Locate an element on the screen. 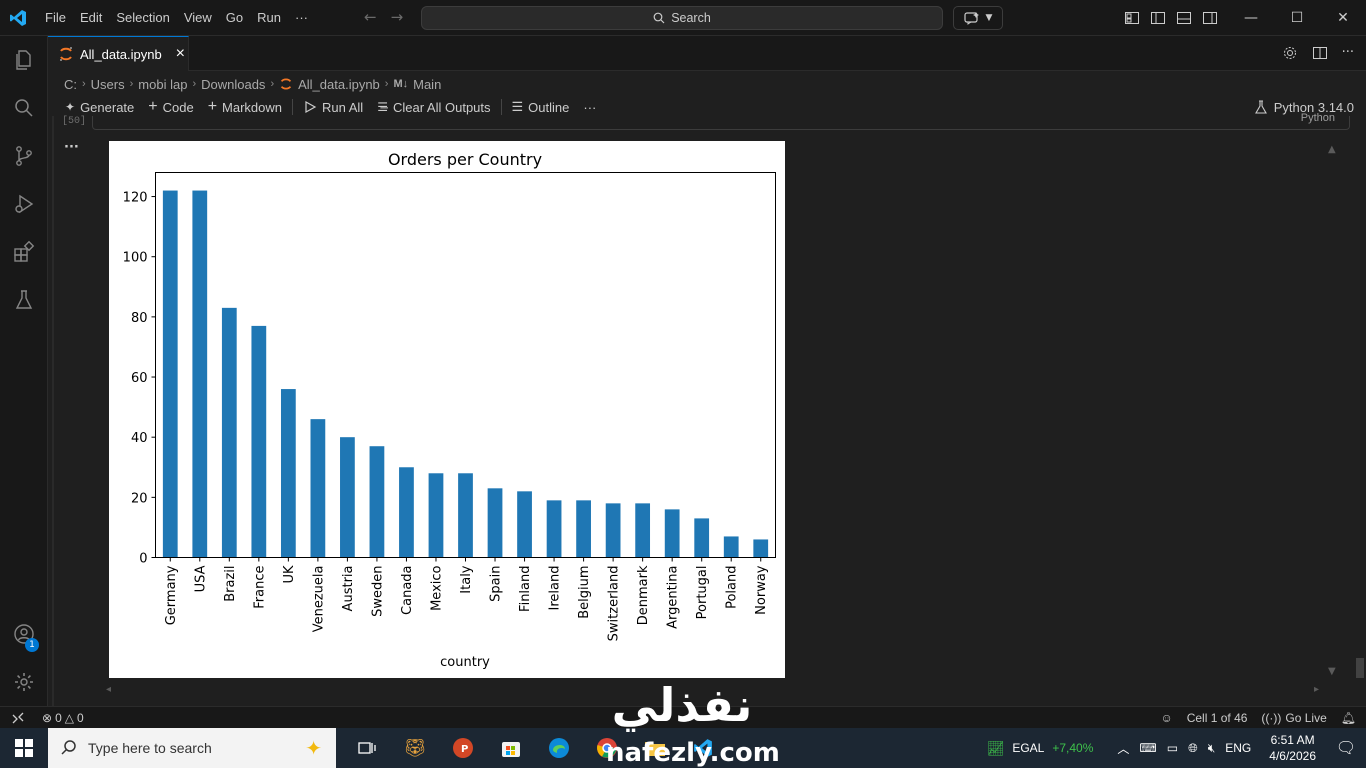 The height and width of the screenshot is (768, 1366). chevron-right-icon: › is located at coordinates (84, 84).